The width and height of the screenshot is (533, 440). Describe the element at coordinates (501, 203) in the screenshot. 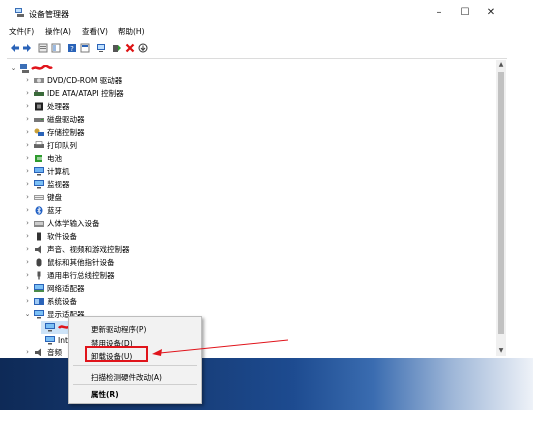

I see `scroll-thumb` at that location.